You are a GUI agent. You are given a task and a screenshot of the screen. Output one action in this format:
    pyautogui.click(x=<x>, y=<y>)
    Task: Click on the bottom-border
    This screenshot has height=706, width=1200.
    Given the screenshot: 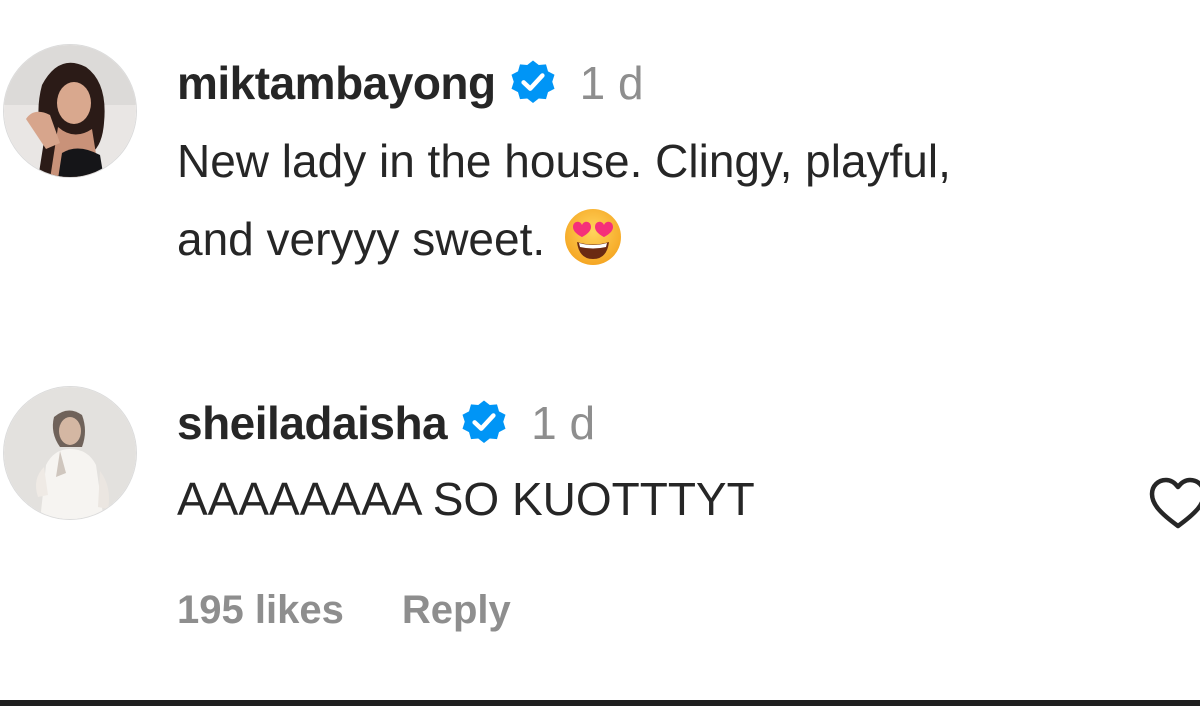 What is the action you would take?
    pyautogui.click(x=600, y=703)
    